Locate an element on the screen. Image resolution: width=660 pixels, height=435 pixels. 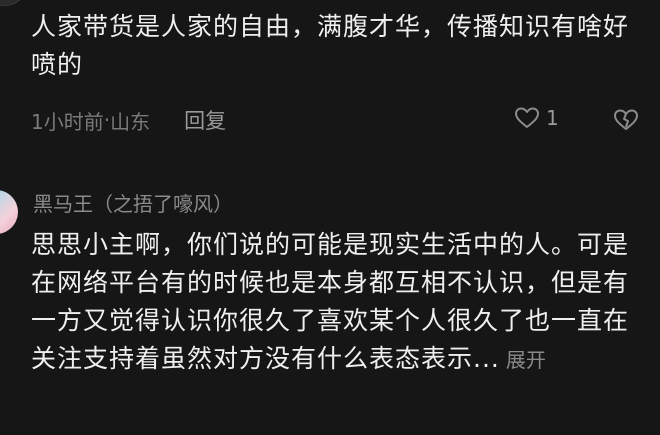
comment-location: 山东 is located at coordinates (130, 121).